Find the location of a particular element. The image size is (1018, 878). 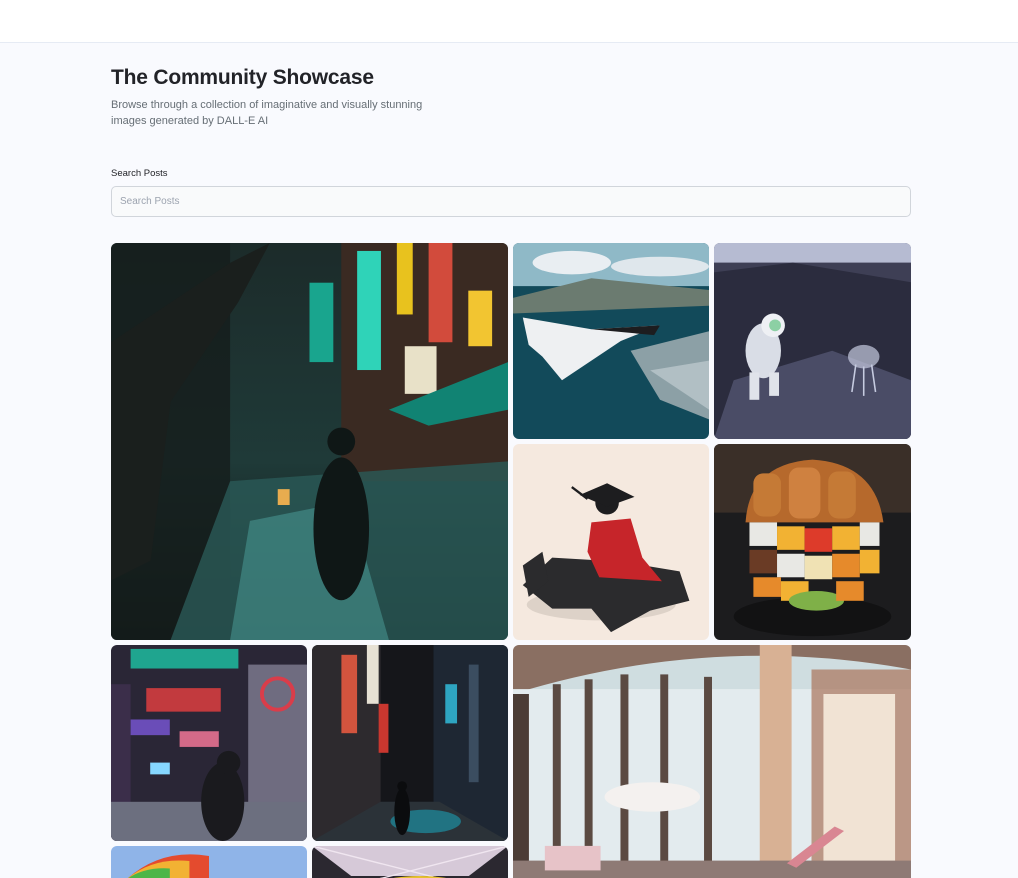

post-card-glass-room is located at coordinates (712, 761).